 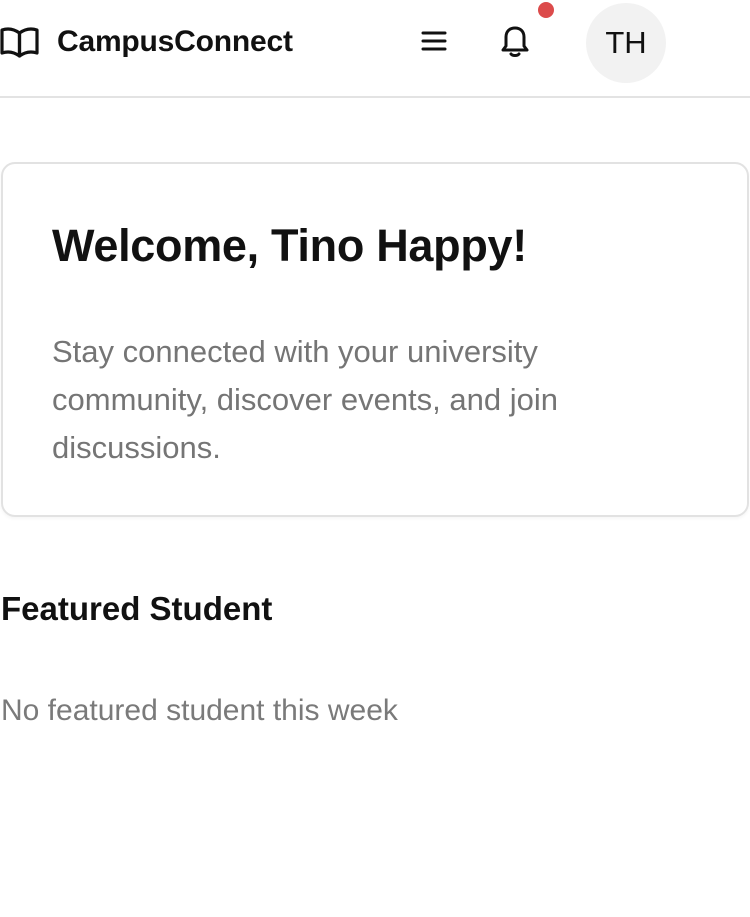 I want to click on menu-icon, so click(x=434, y=43).